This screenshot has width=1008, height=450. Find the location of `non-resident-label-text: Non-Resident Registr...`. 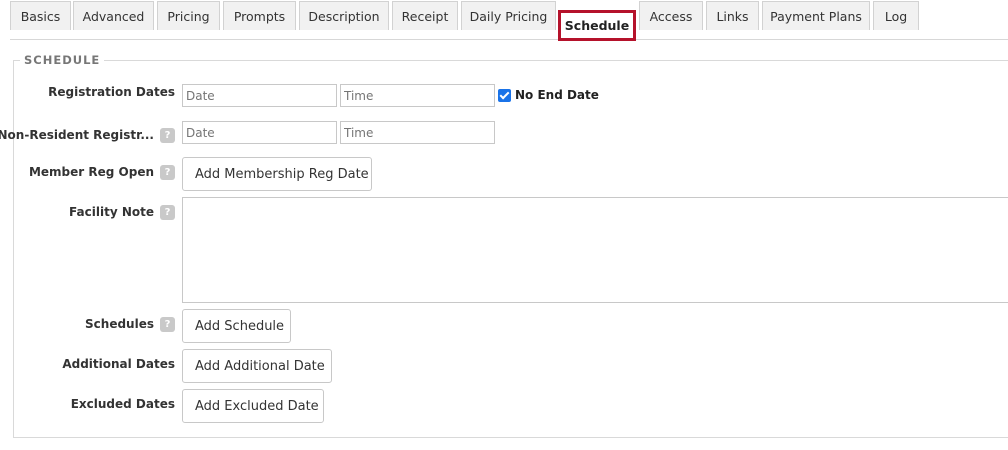

non-resident-label-text: Non-Resident Registr... is located at coordinates (77, 135).